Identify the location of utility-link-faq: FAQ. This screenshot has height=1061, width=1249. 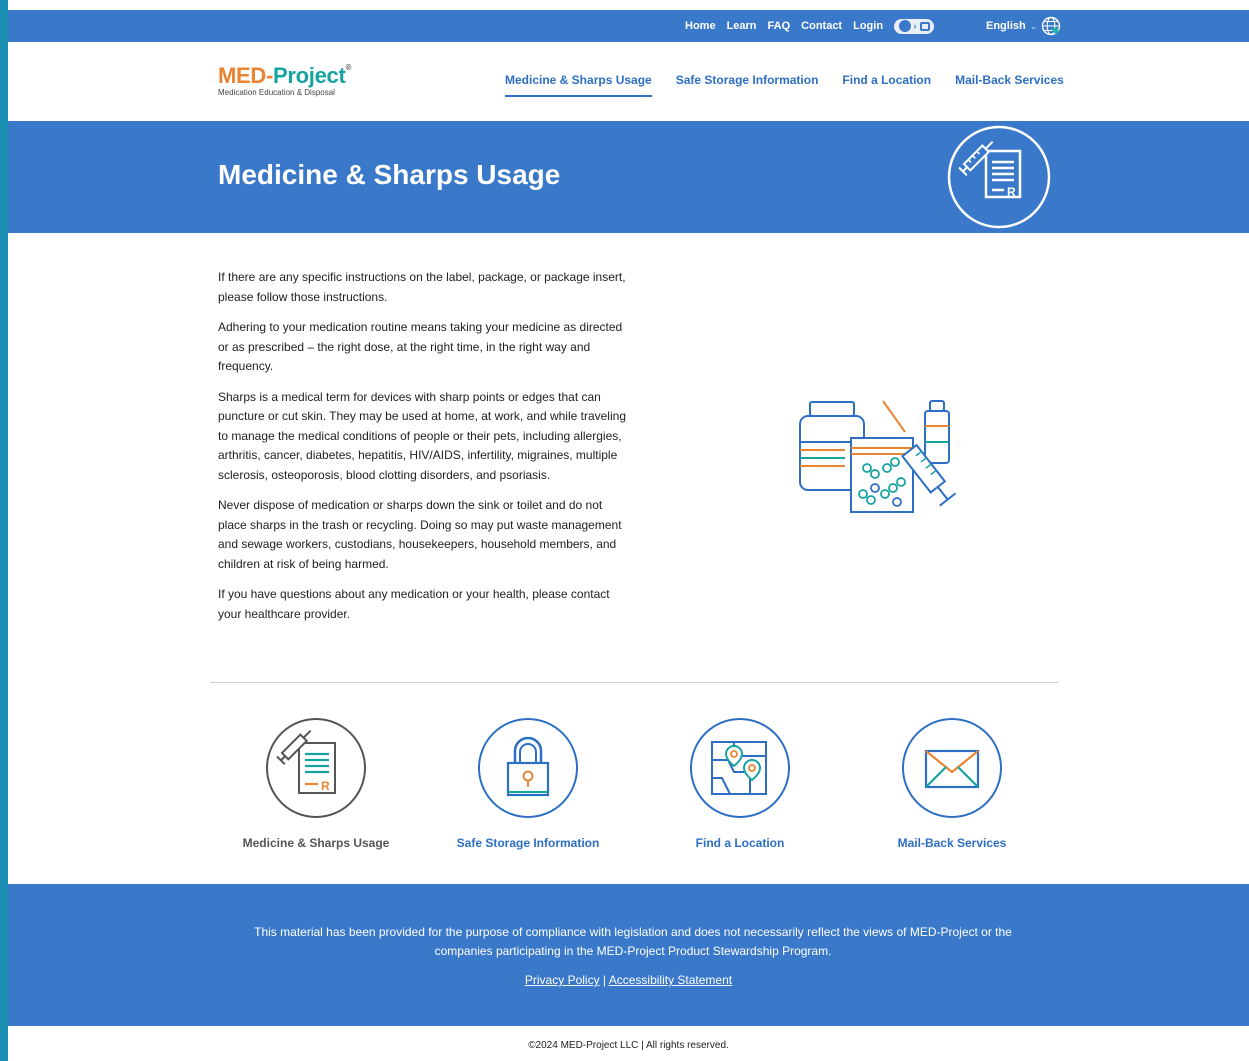
(779, 26).